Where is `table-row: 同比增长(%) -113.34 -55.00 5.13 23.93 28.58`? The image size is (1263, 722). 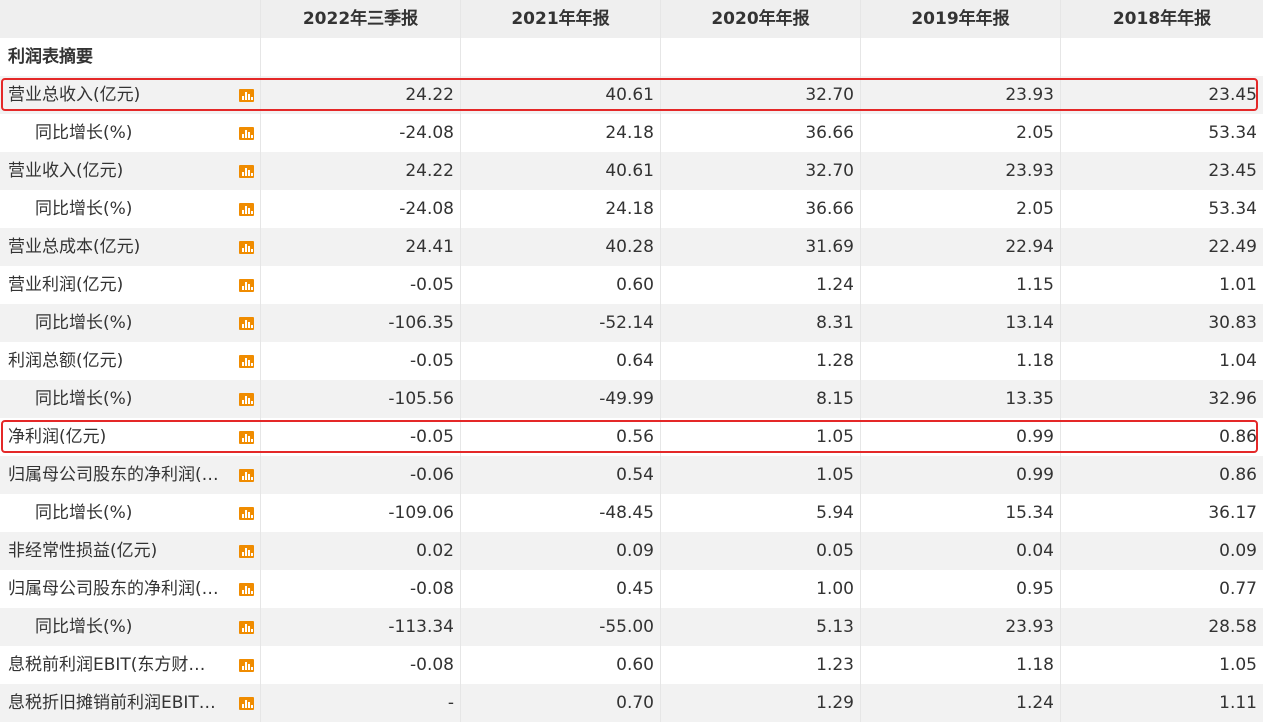
table-row: 同比增长(%) -113.34 -55.00 5.13 23.93 28.58 is located at coordinates (631, 627).